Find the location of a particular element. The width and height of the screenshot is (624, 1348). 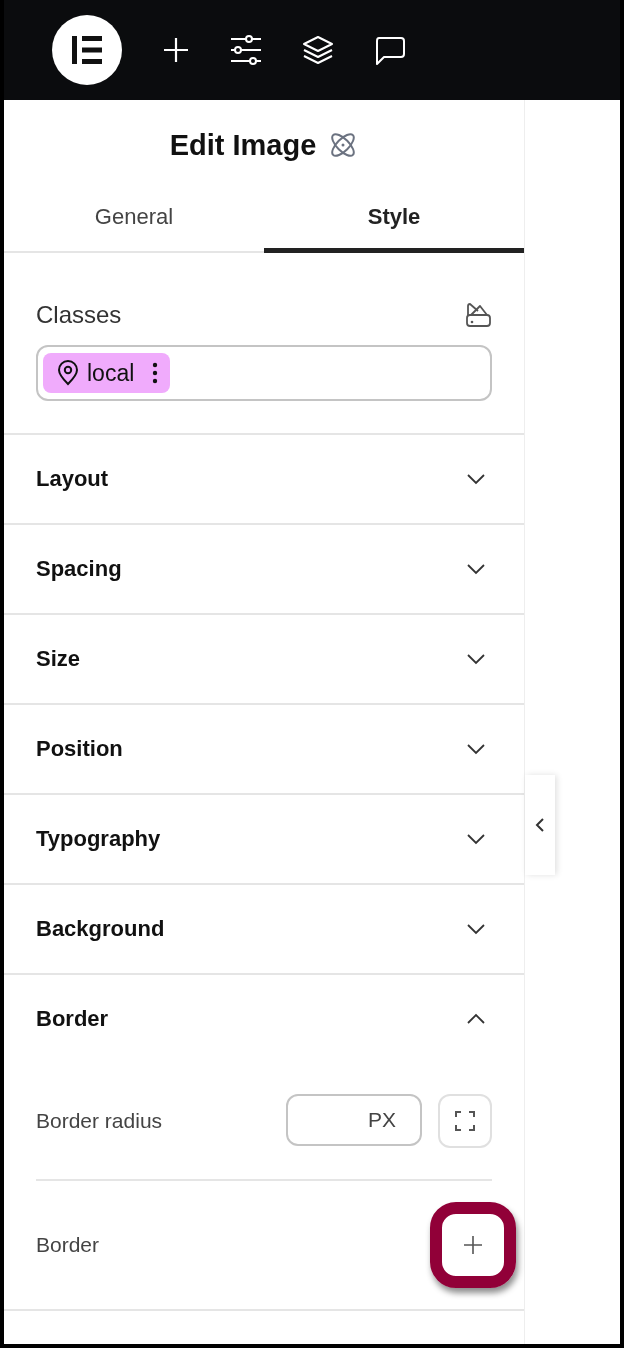

border-radius-field: PX is located at coordinates (354, 1120).